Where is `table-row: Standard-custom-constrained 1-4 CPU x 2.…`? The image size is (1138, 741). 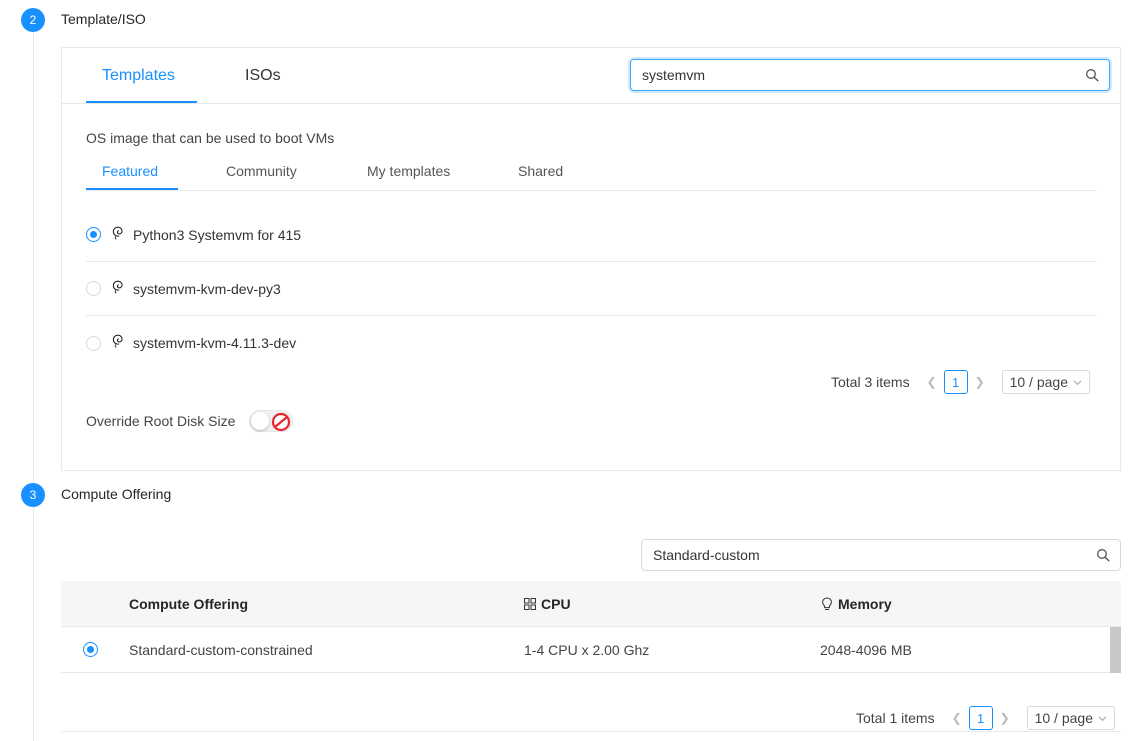 table-row: Standard-custom-constrained 1-4 CPU x 2.… is located at coordinates (591, 650).